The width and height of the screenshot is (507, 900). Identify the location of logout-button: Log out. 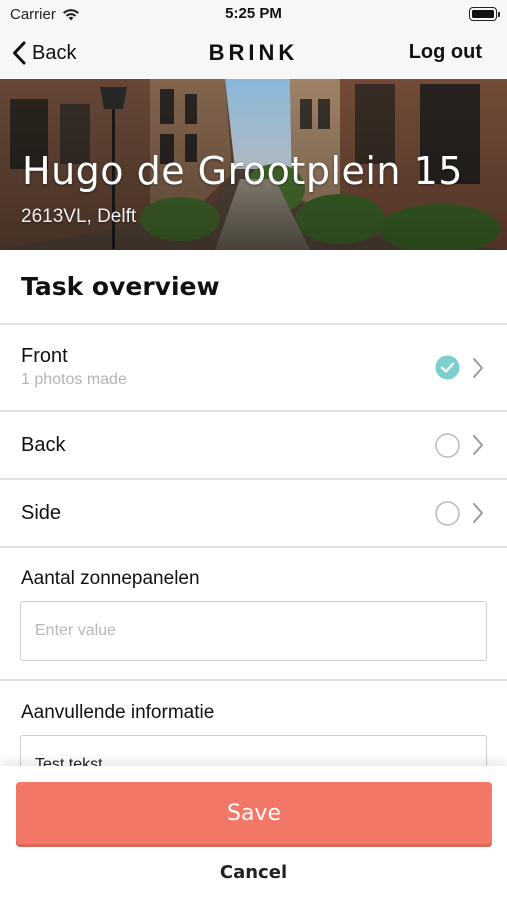
(445, 52).